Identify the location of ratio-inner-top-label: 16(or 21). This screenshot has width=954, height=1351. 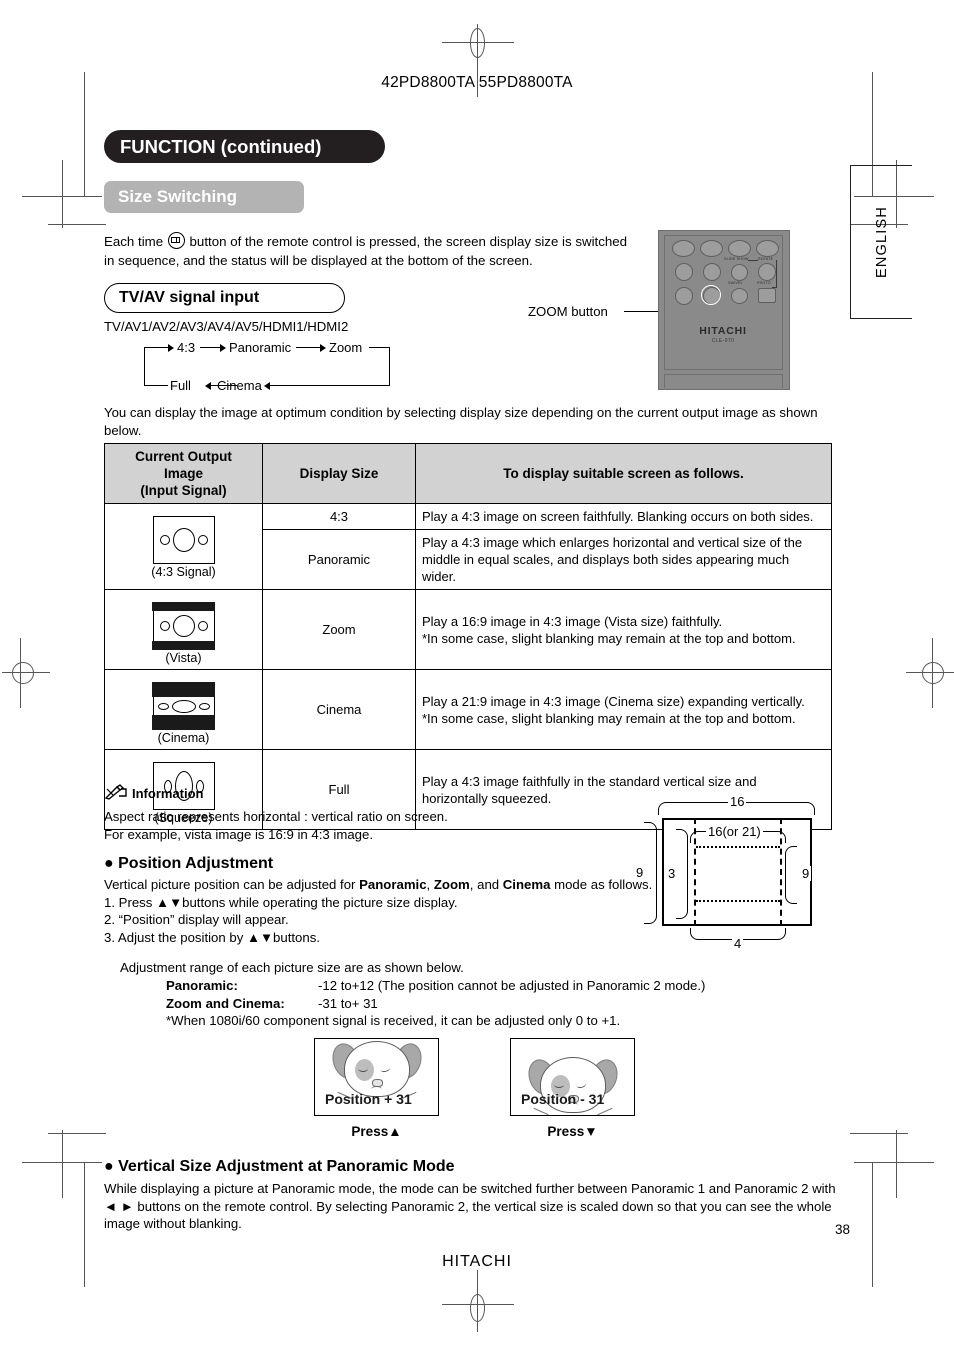
(734, 831).